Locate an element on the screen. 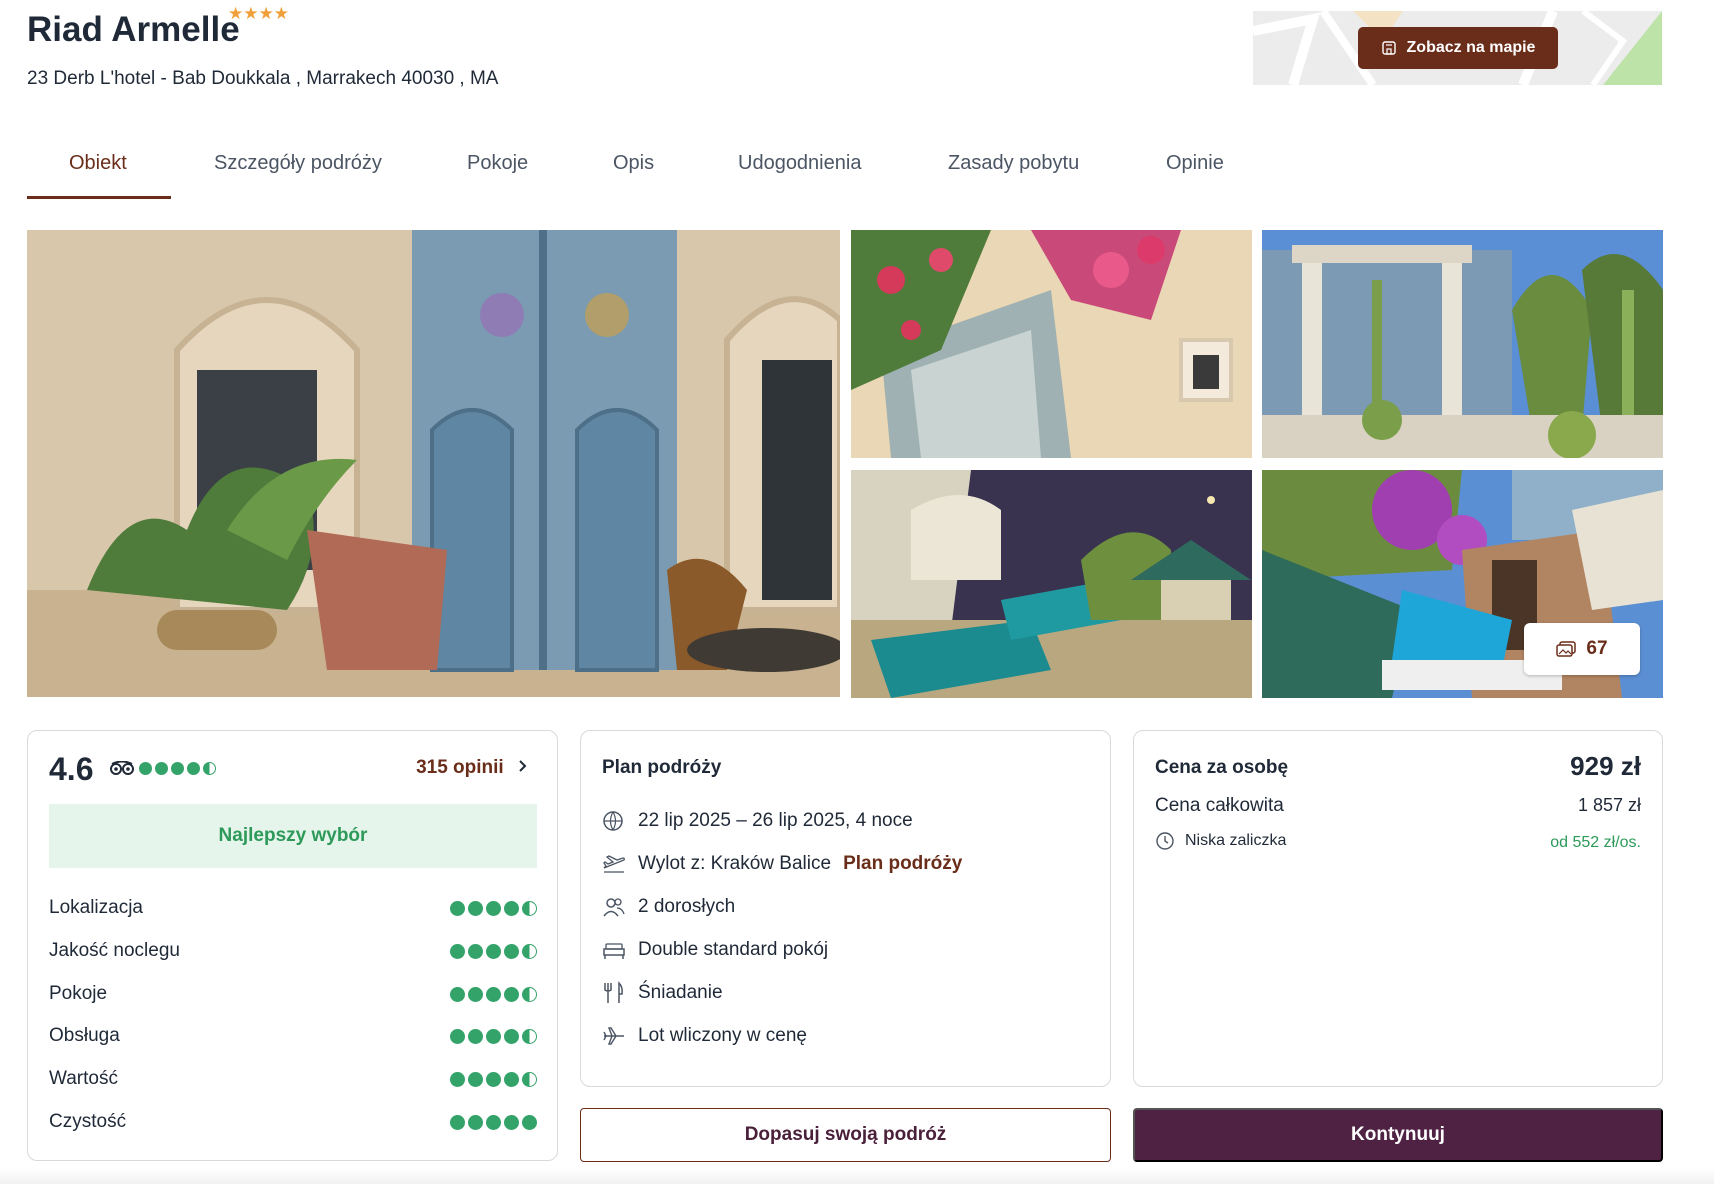 Image resolution: width=1714 pixels, height=1184 pixels. photo-count-button: 67 is located at coordinates (1582, 649).